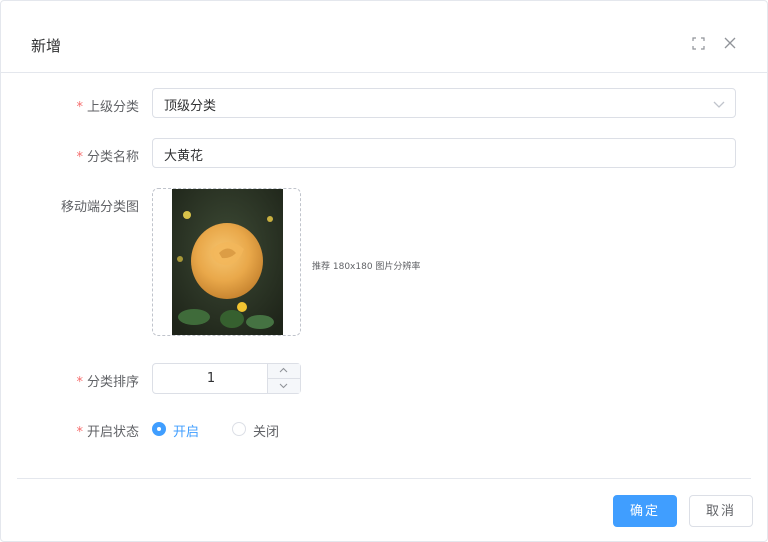  I want to click on category-image, so click(227, 262).